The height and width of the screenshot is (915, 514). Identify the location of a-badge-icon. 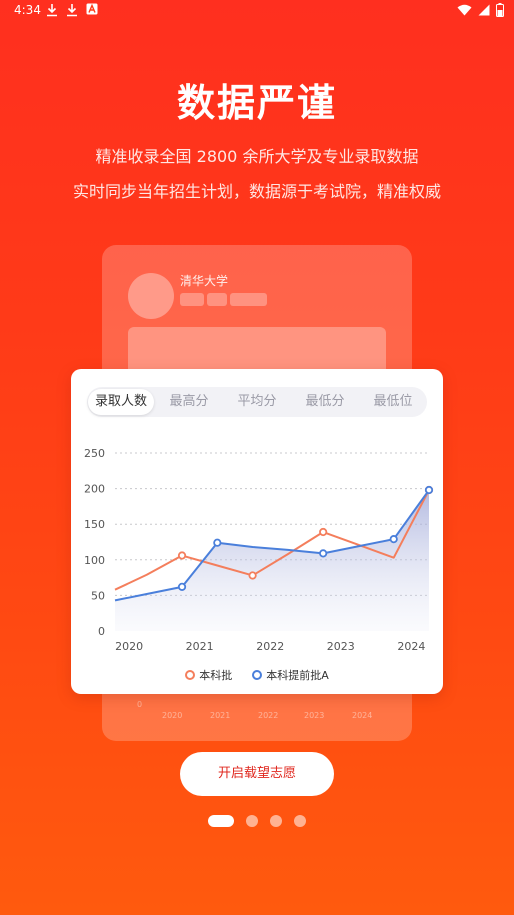
(92, 9).